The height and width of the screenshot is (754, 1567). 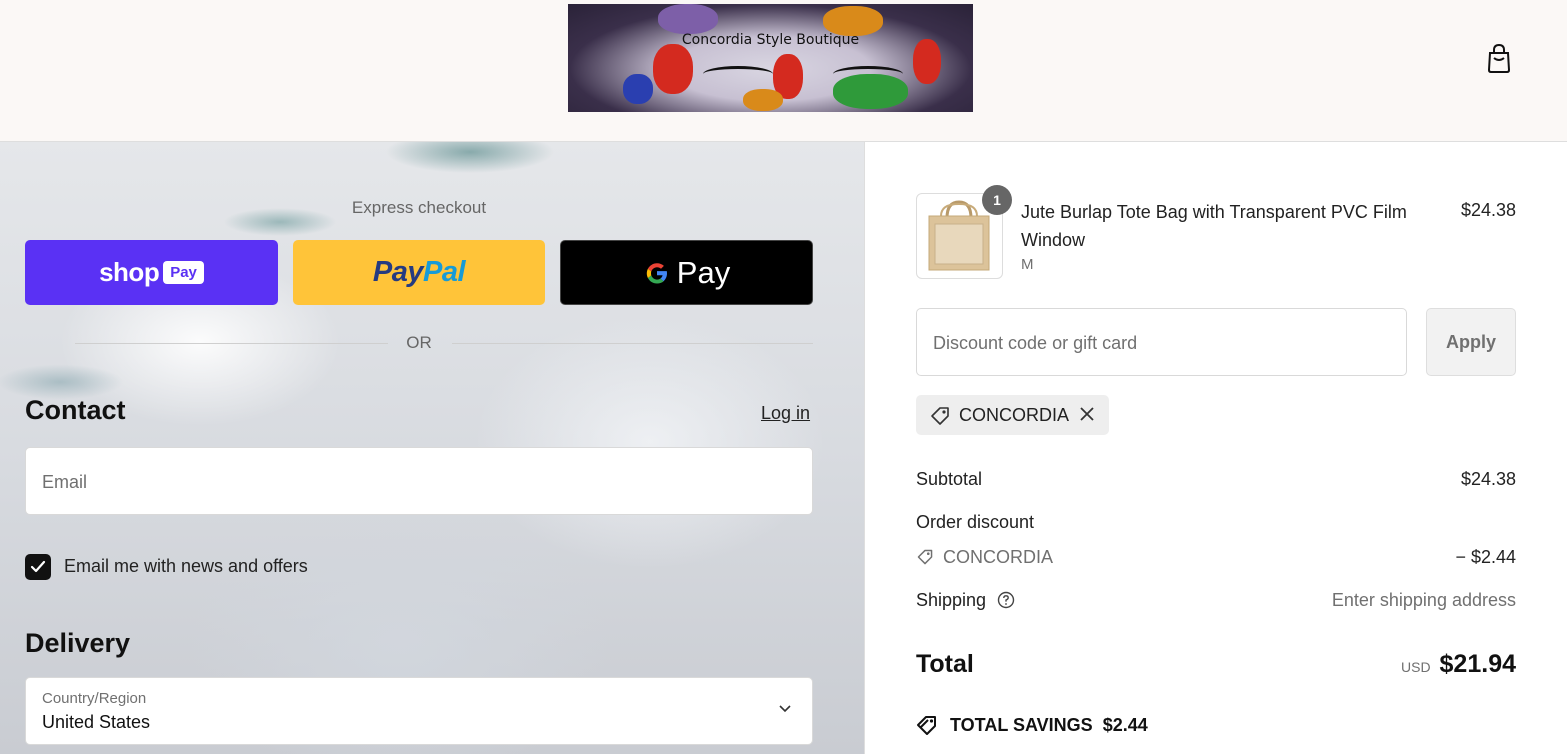 I want to click on total-savings-value: $2.44, so click(x=1125, y=724).